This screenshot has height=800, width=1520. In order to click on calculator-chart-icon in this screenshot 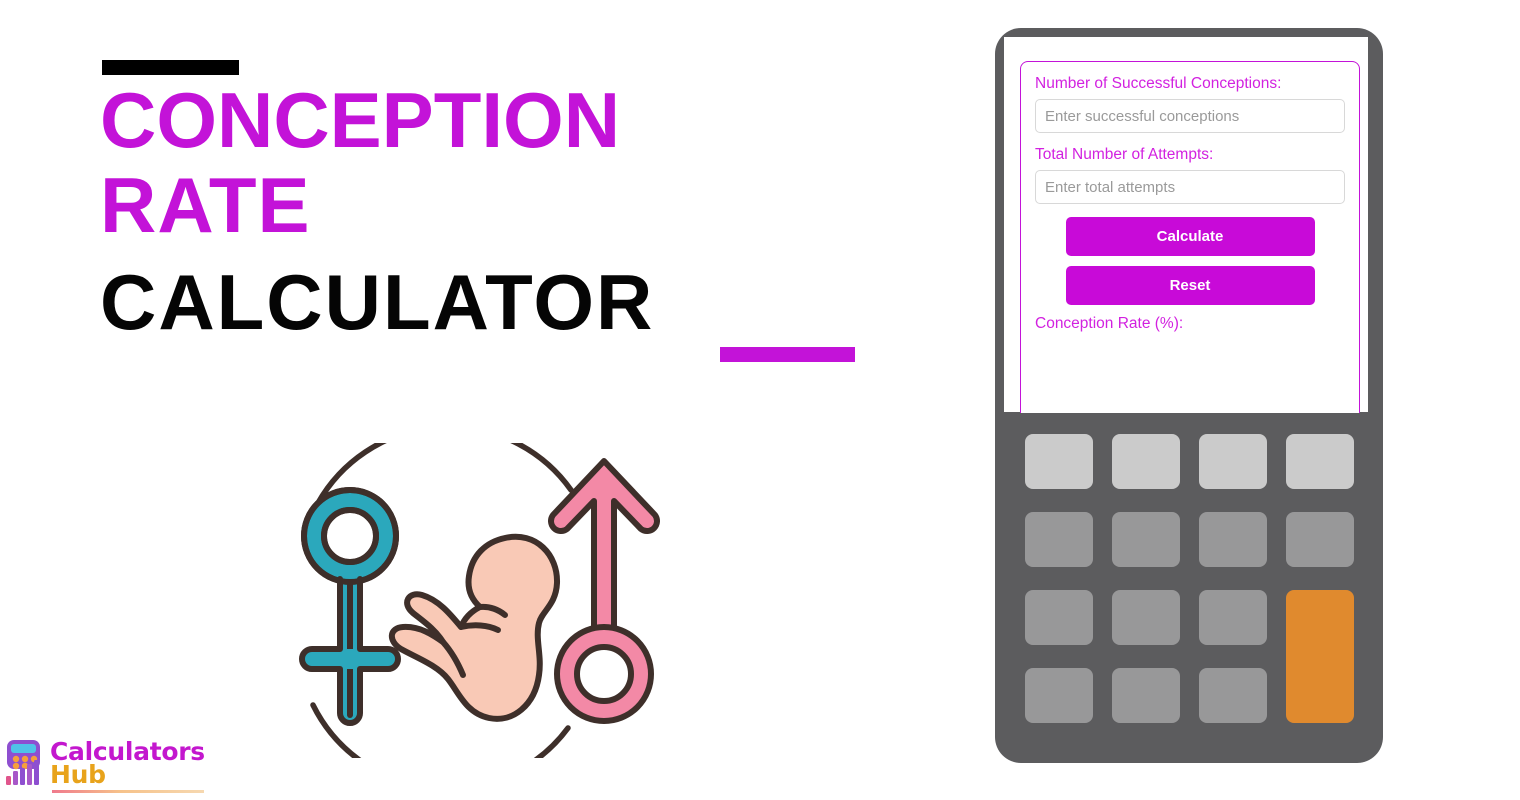, I will do `click(25, 762)`.